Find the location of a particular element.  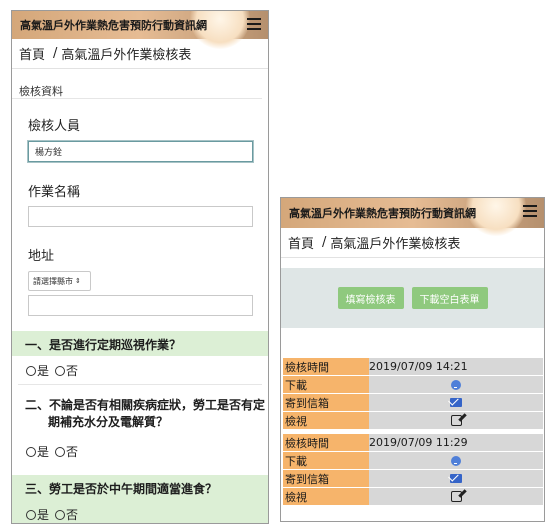

question-1: 一、是否進行定期巡視作業？ is located at coordinates (140, 343).